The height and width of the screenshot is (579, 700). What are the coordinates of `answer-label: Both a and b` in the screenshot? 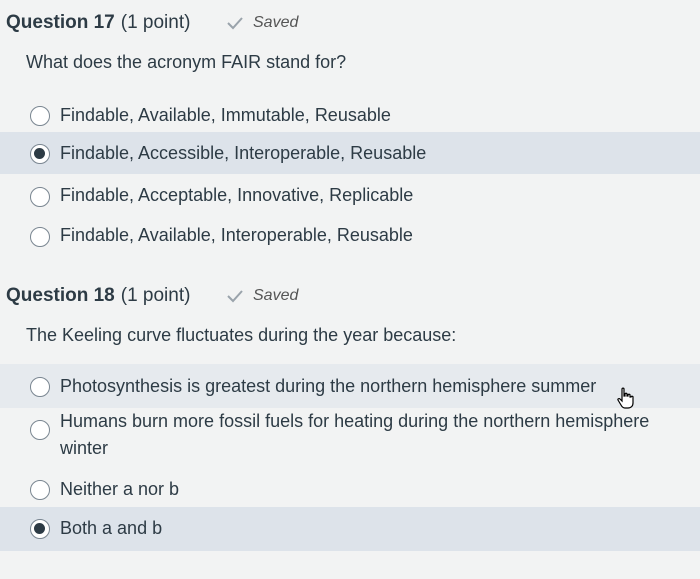 It's located at (111, 528).